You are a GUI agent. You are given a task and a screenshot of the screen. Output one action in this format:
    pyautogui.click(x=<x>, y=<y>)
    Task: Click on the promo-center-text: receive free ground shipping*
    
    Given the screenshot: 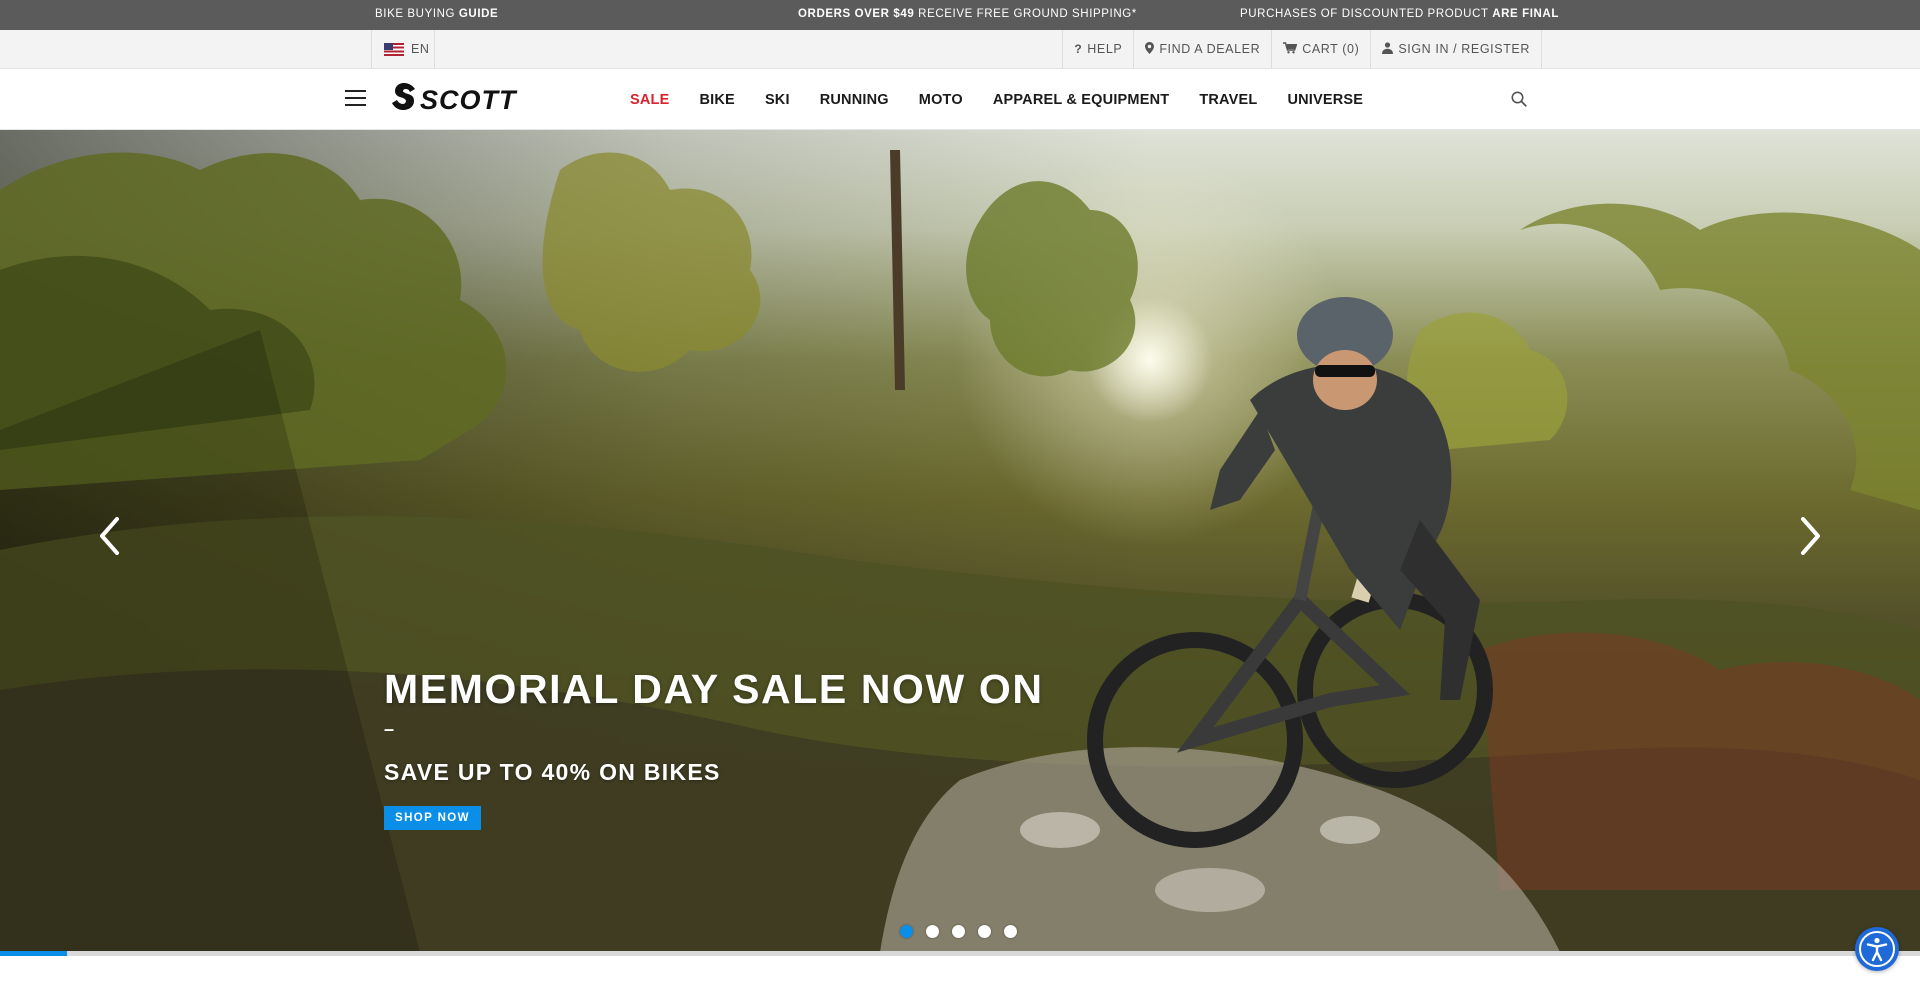 What is the action you would take?
    pyautogui.click(x=1025, y=14)
    